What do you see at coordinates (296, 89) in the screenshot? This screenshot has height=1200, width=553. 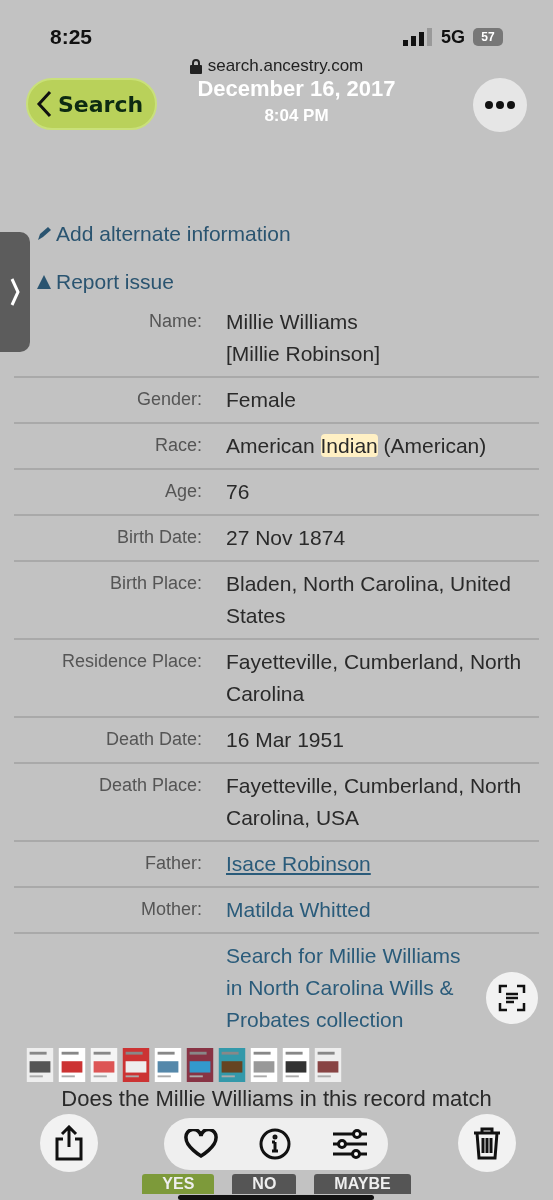 I see `photo-date: December 16, 2017` at bounding box center [296, 89].